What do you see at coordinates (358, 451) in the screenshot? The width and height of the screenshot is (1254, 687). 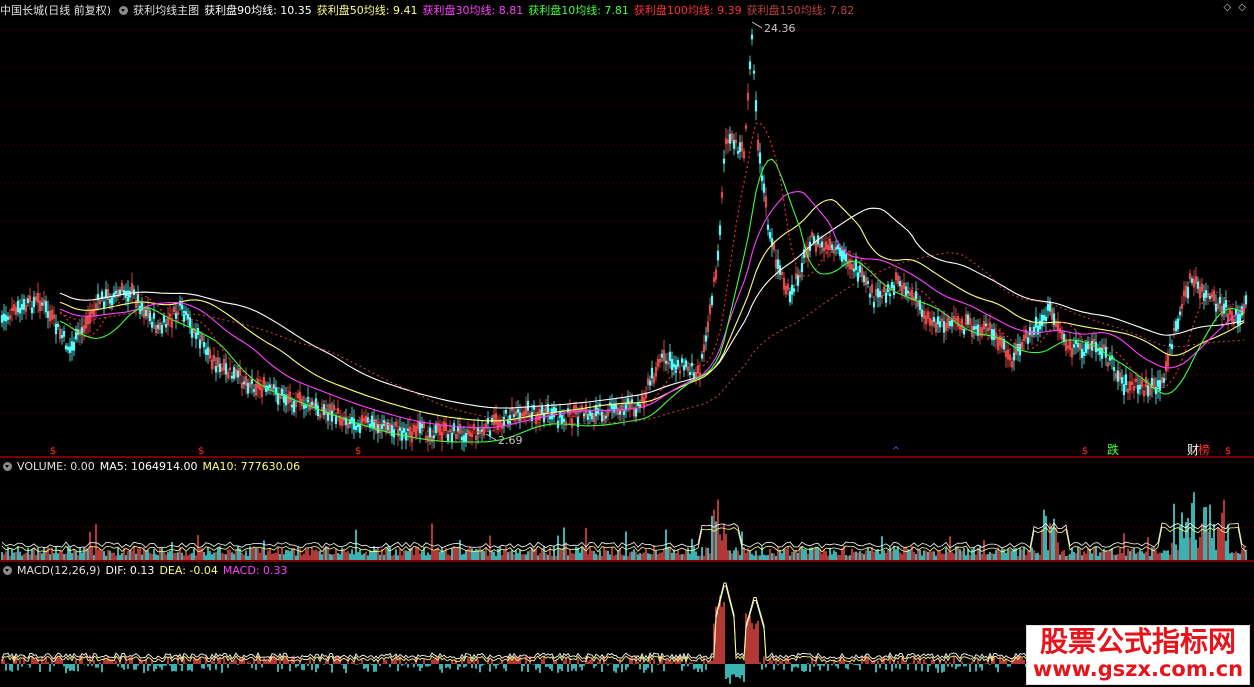 I see `signal-marker: $` at bounding box center [358, 451].